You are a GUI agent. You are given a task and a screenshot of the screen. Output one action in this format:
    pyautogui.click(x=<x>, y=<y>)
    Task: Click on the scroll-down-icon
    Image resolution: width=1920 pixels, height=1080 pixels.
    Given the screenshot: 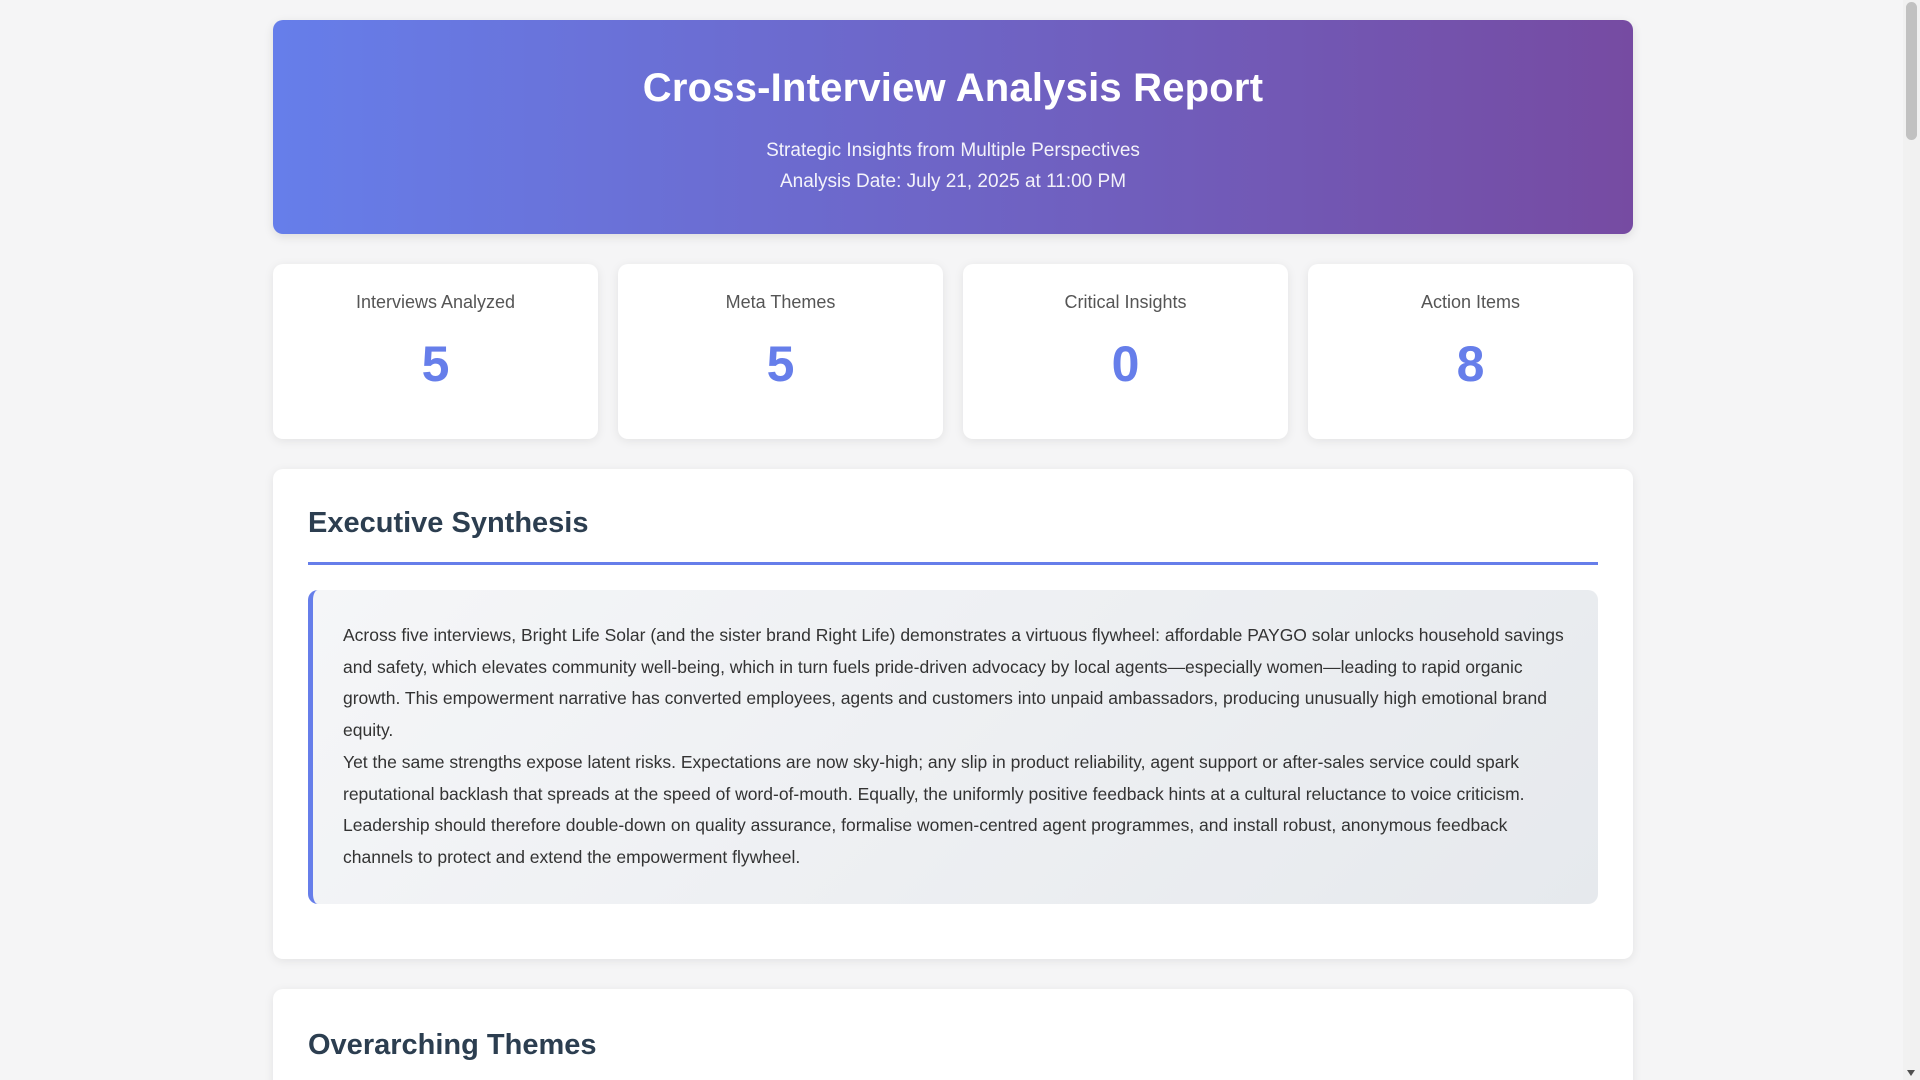 What is the action you would take?
    pyautogui.click(x=1911, y=1073)
    